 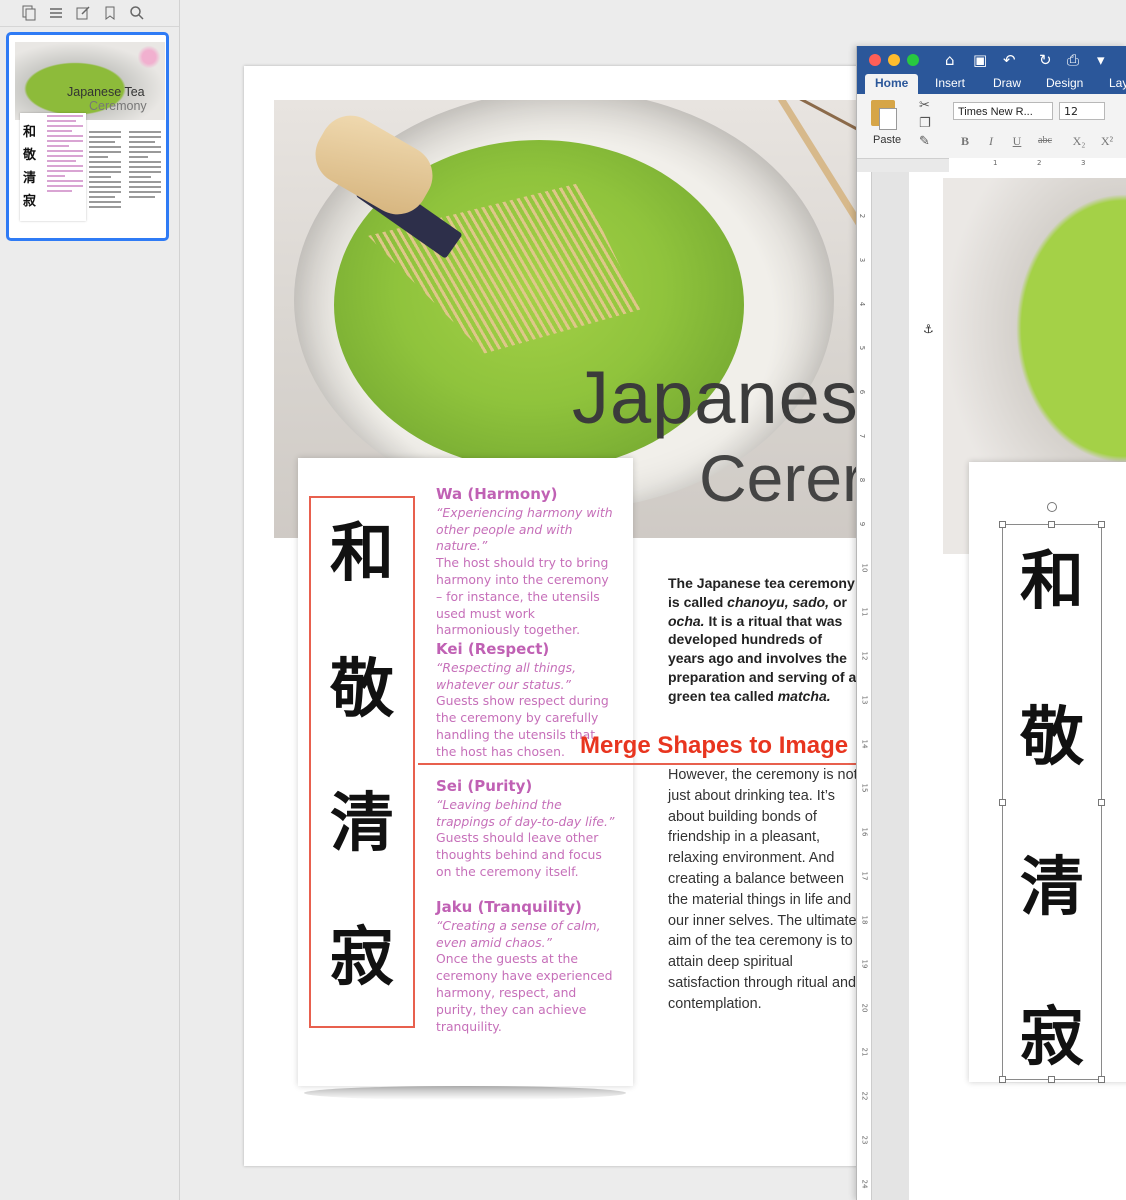 I want to click on search-icon, so click(x=137, y=13).